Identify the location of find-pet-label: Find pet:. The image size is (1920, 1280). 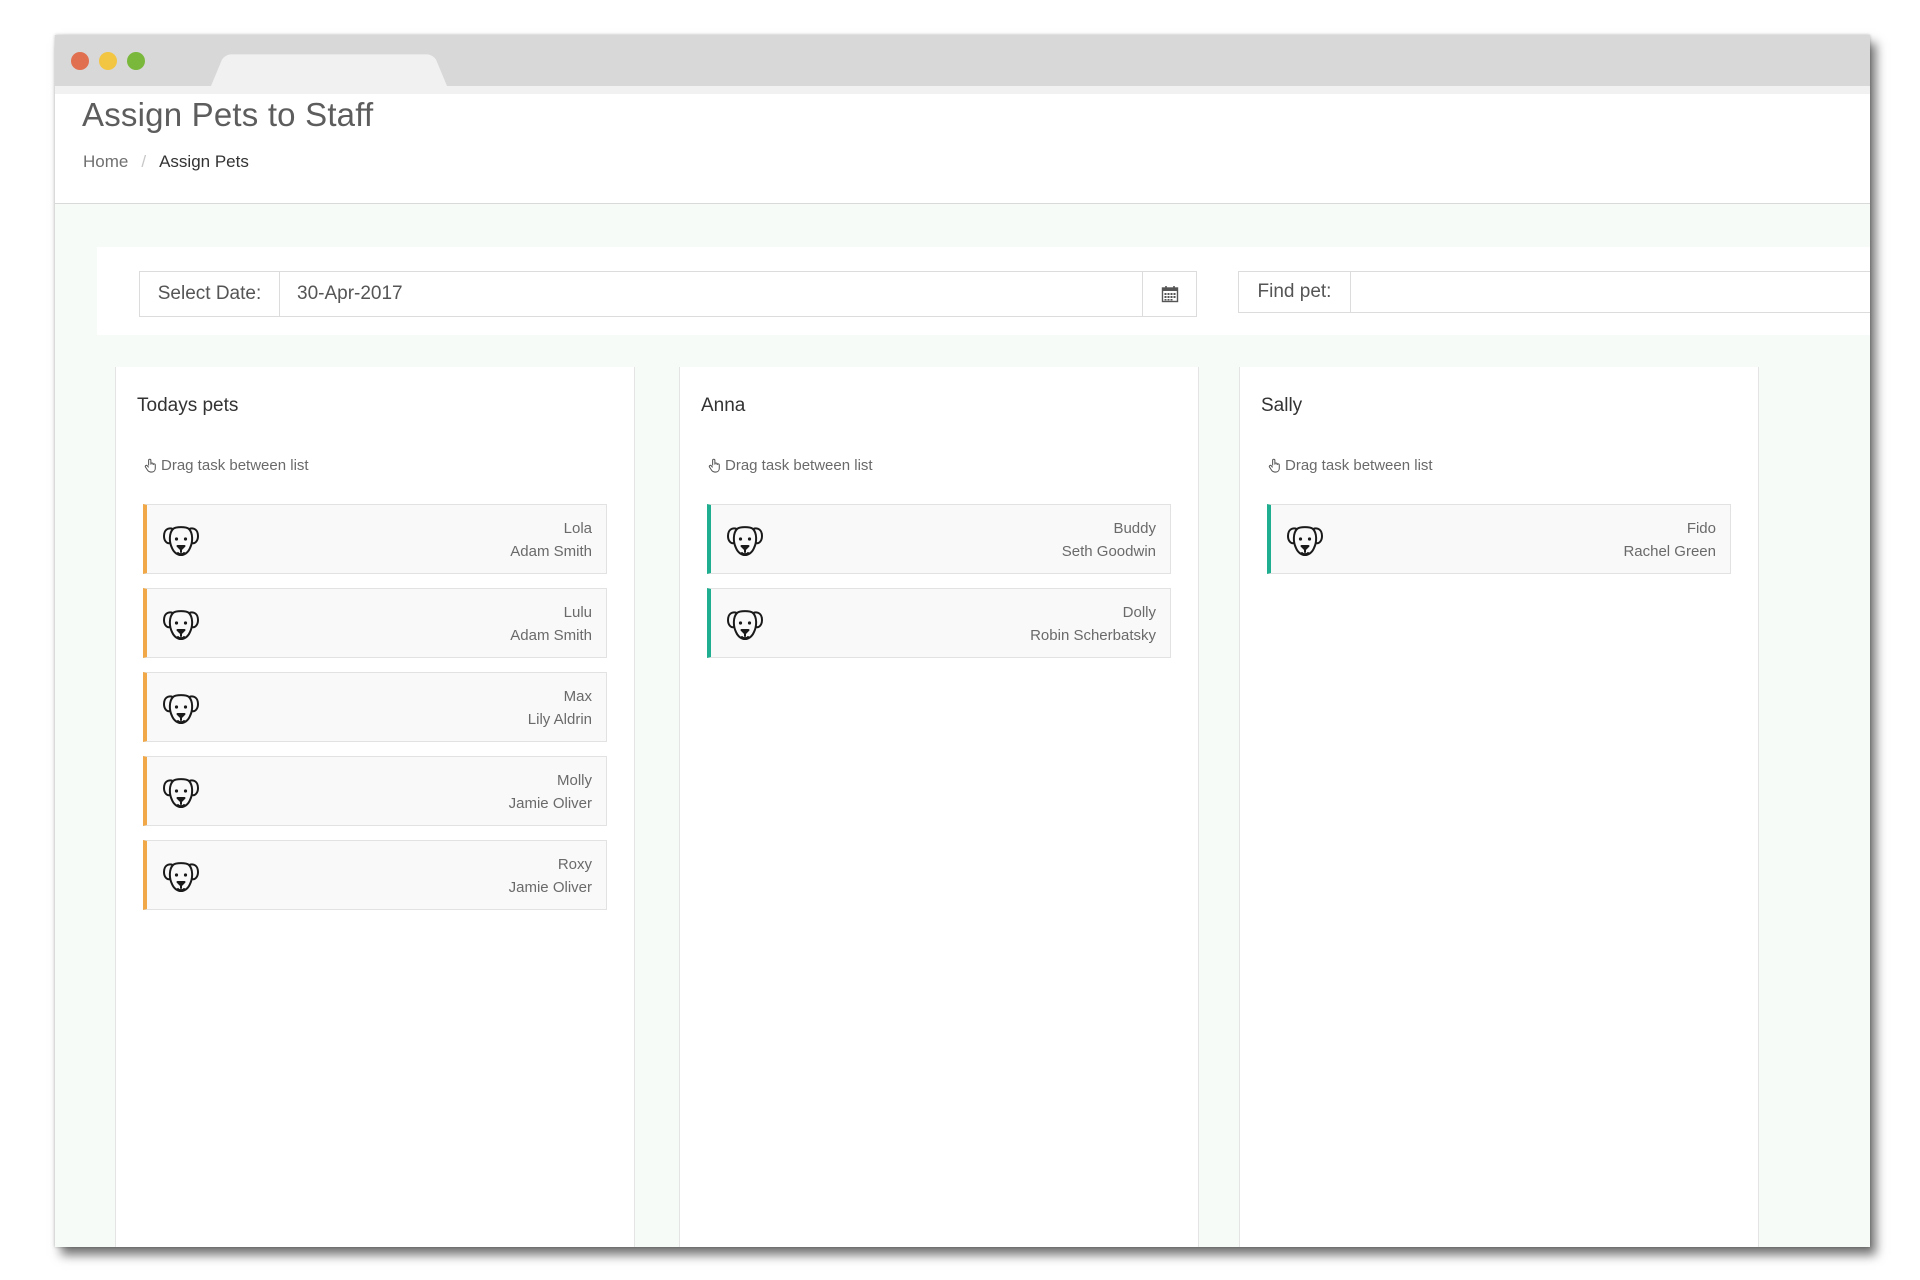
(1295, 292).